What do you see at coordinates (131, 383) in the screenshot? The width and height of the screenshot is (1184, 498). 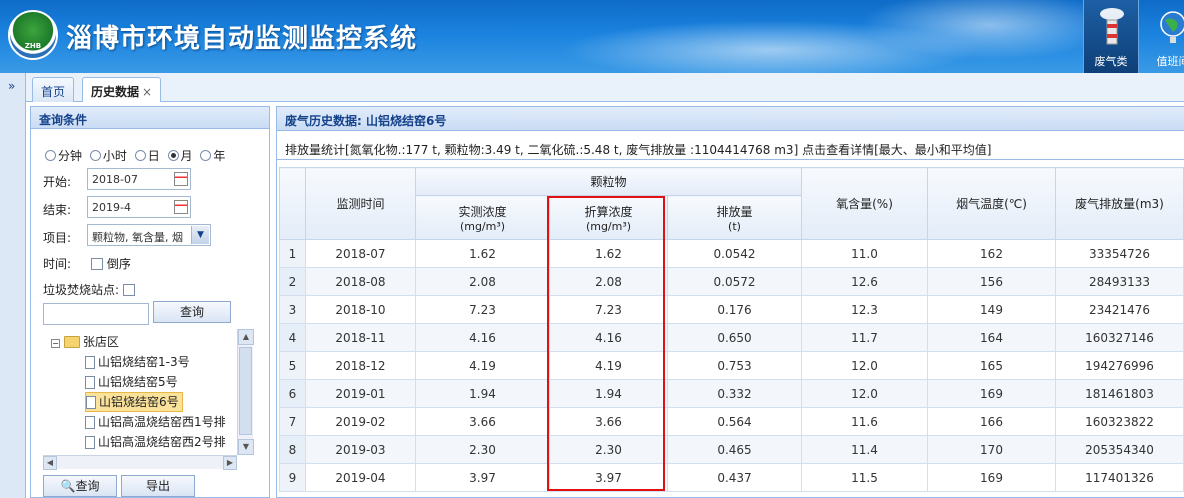 I see `tree-node-station: 山铝烧结窑5号` at bounding box center [131, 383].